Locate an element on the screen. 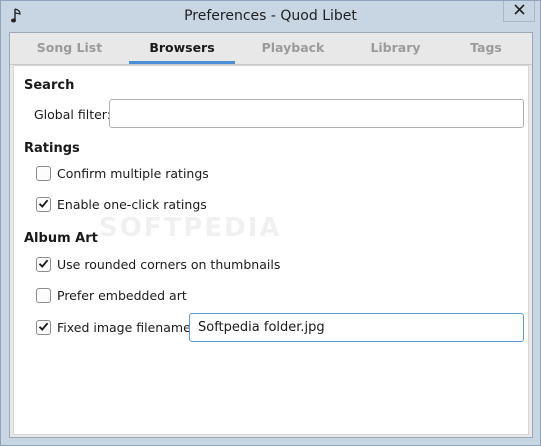  rounded-corners-checkbox is located at coordinates (43, 264).